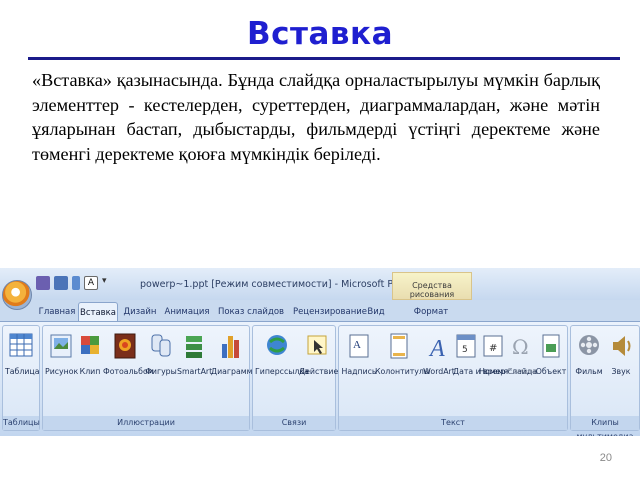 The width and height of the screenshot is (640, 480). I want to click on group-media-label: Клипы мультимедиа, so click(605, 426).